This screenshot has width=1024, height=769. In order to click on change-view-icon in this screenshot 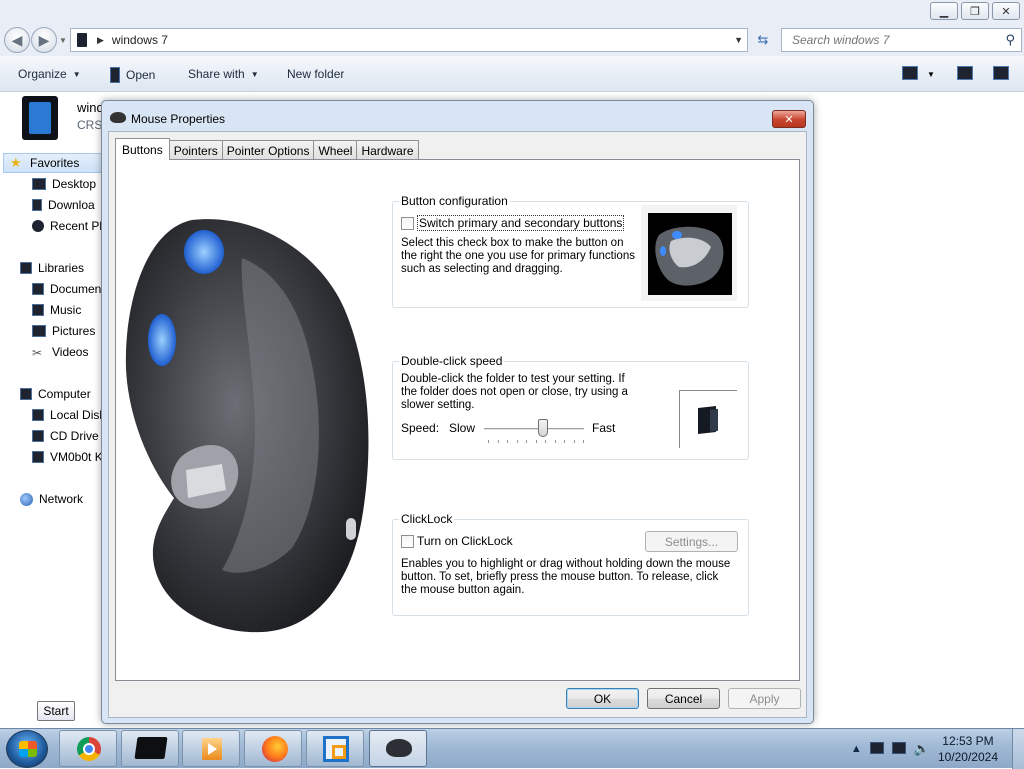, I will do `click(910, 73)`.